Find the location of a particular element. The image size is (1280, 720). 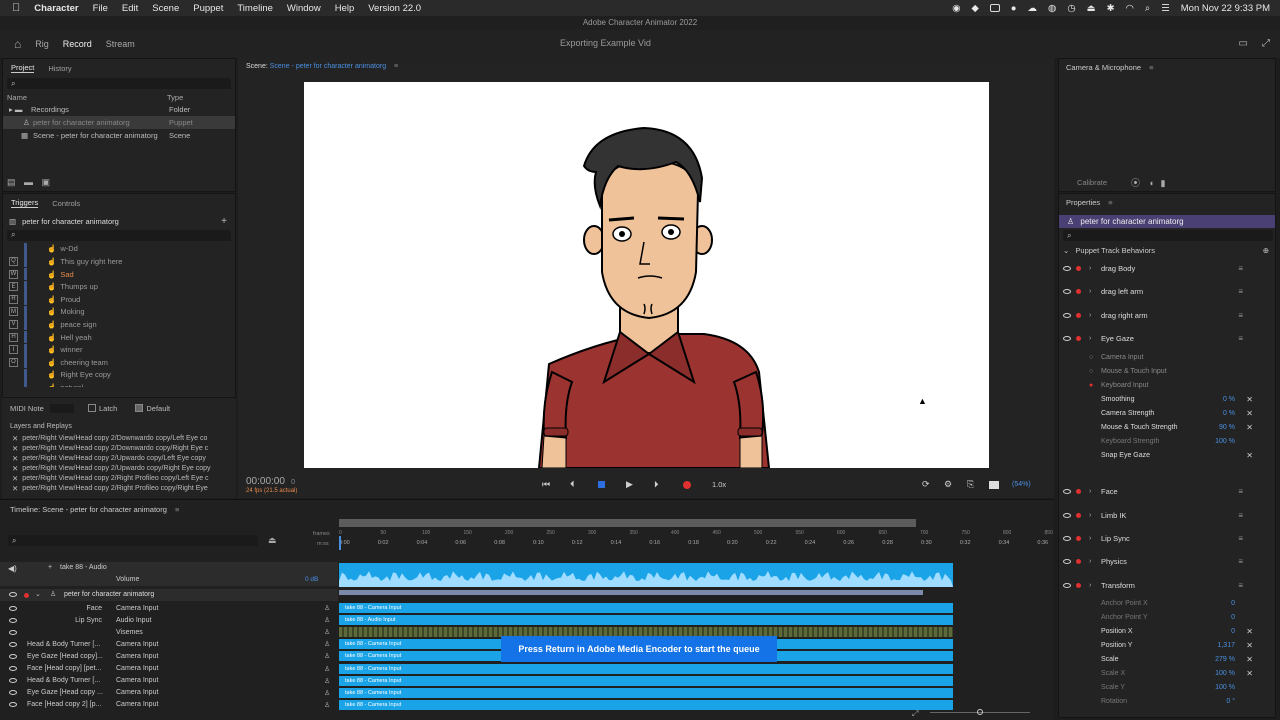

list-item: R ☝ Proud is located at coordinates (119, 299).